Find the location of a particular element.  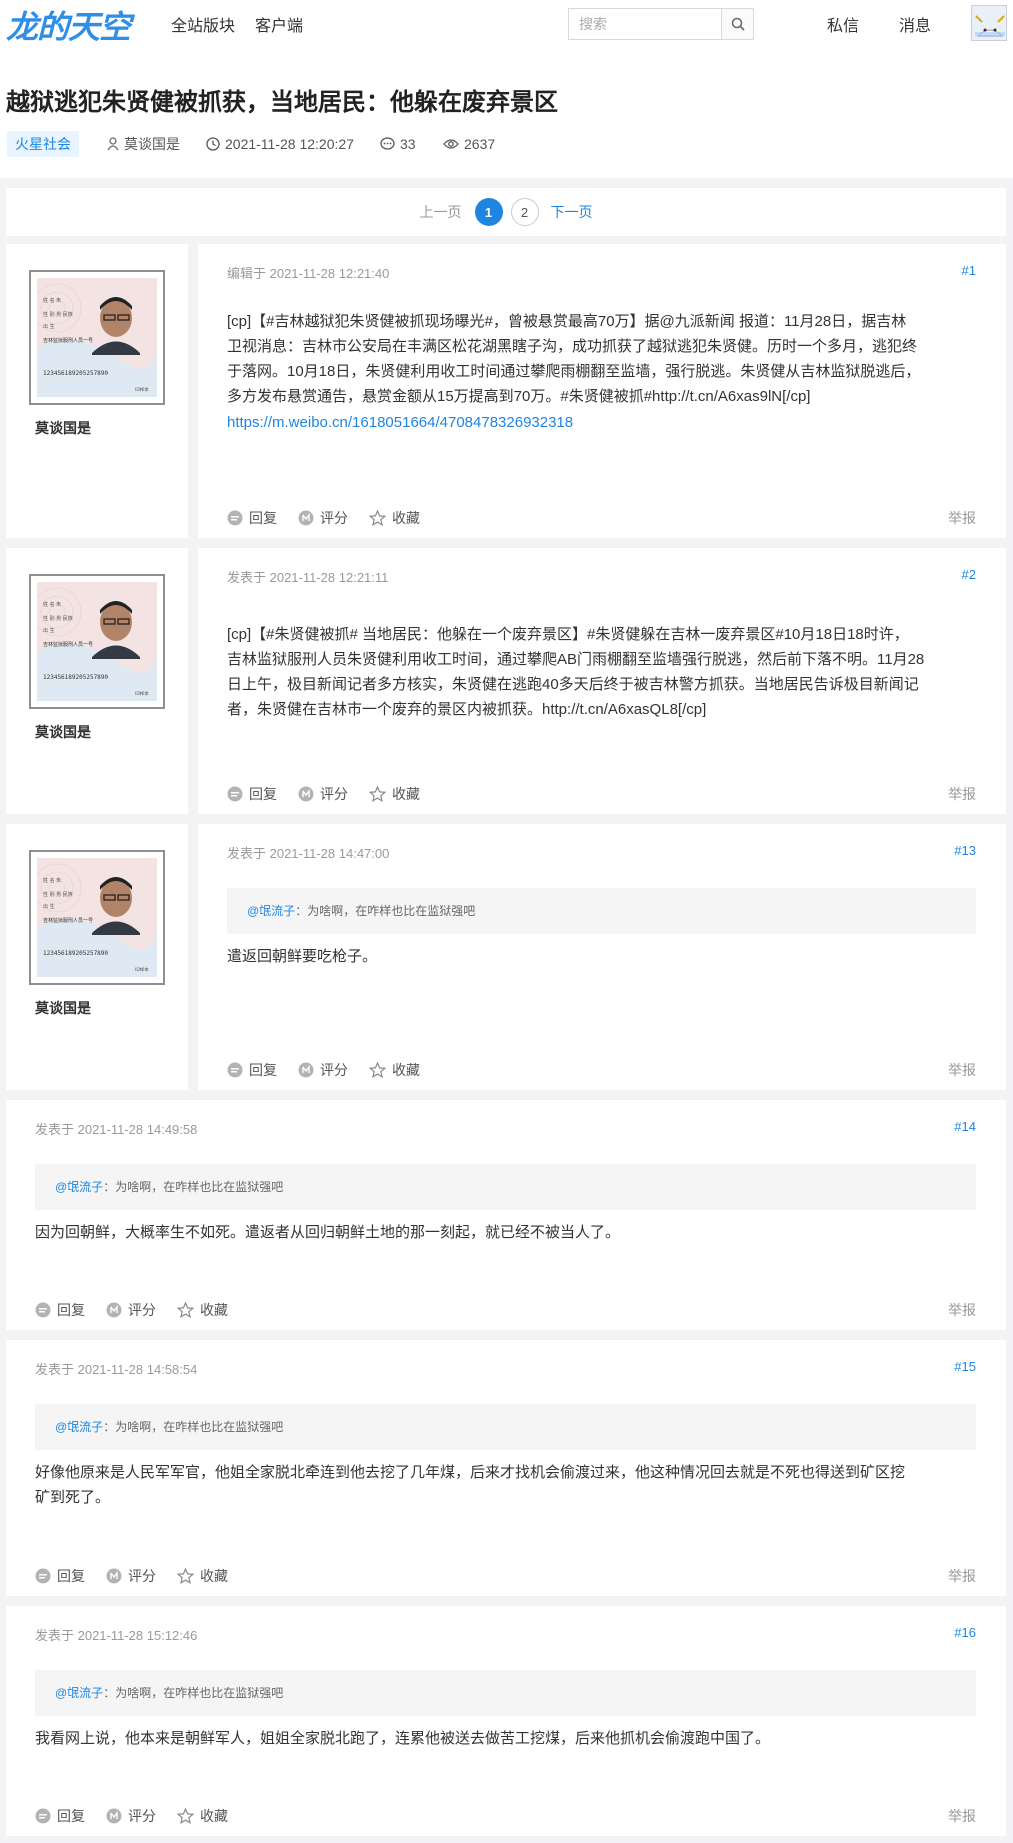

pagination-next: 下一页 is located at coordinates (572, 212).